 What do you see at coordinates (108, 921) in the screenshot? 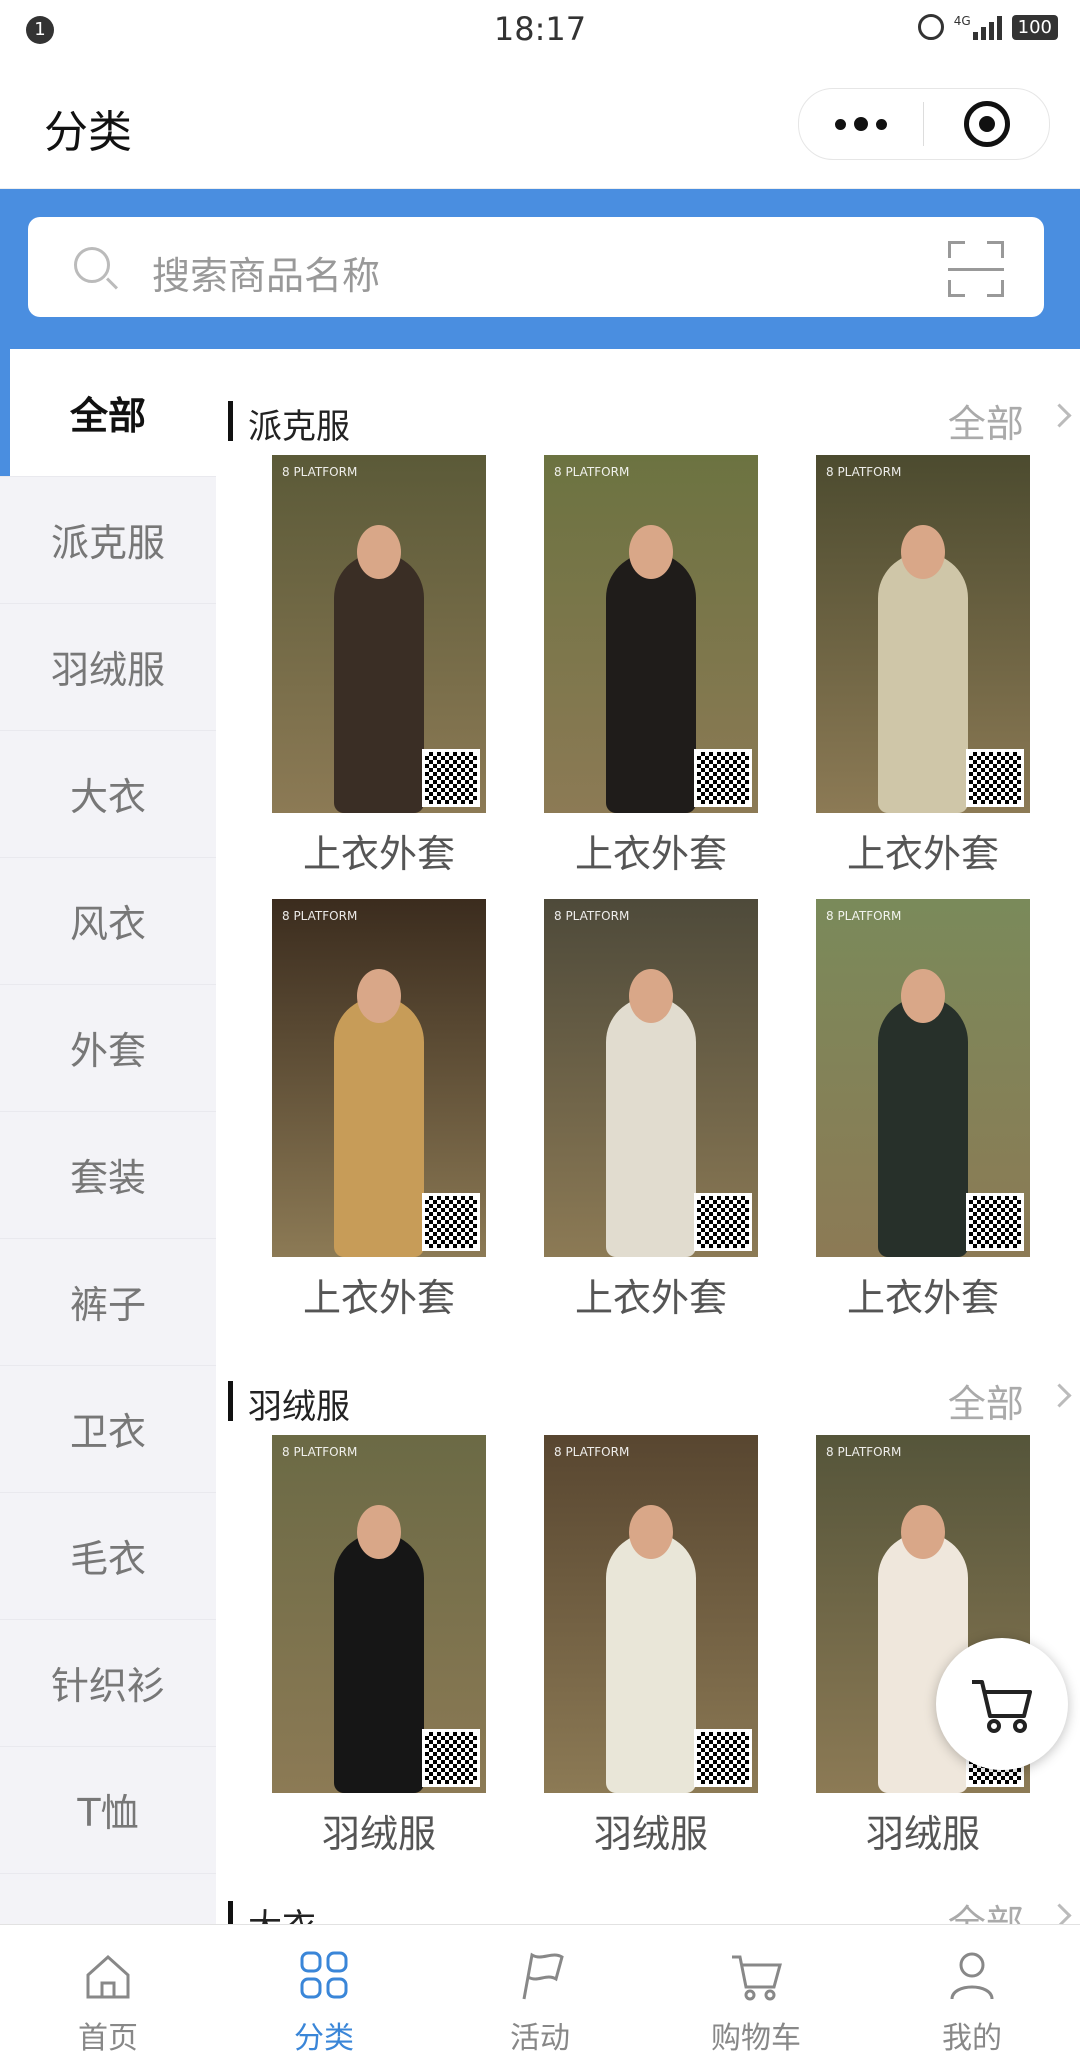
I see `sidebar-item: 风衣` at bounding box center [108, 921].